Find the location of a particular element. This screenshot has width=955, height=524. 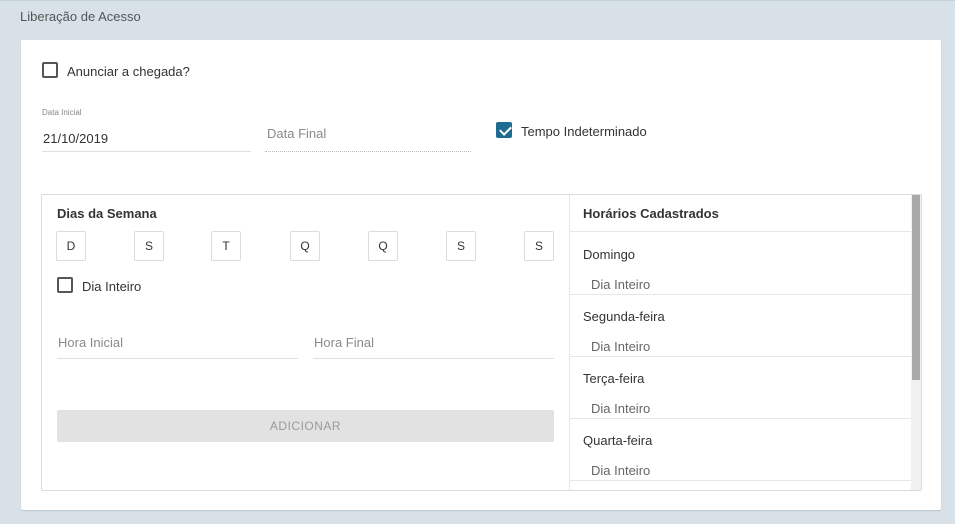

weekdays-title: Dias da Semana is located at coordinates (107, 213).